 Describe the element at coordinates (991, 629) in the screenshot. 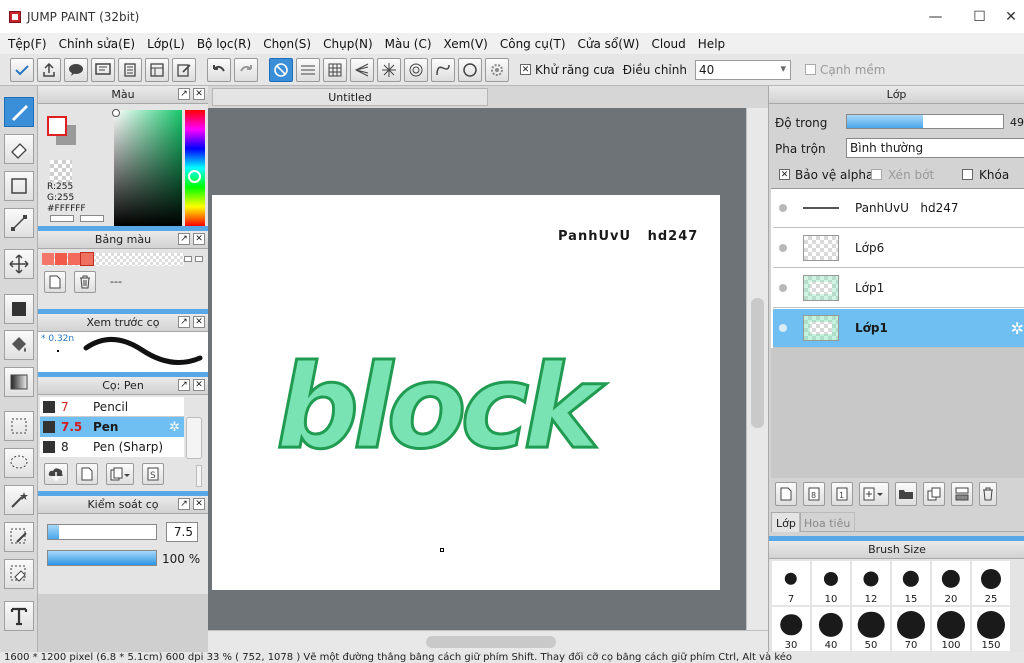

I see `brush-size-option: 150` at that location.